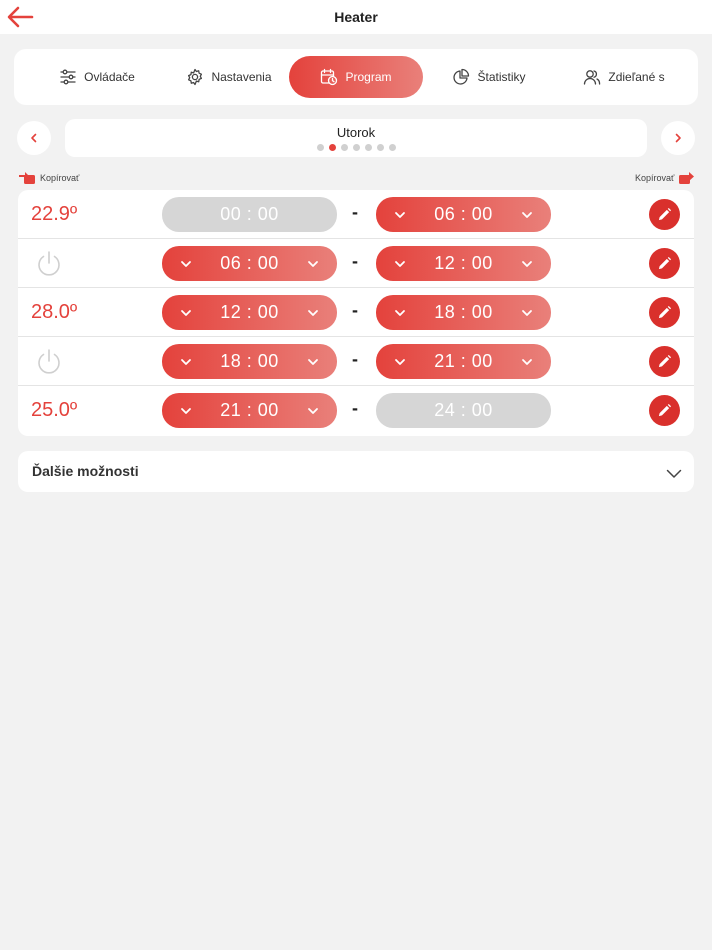  I want to click on temperature-value: 28.0º, so click(54, 312).